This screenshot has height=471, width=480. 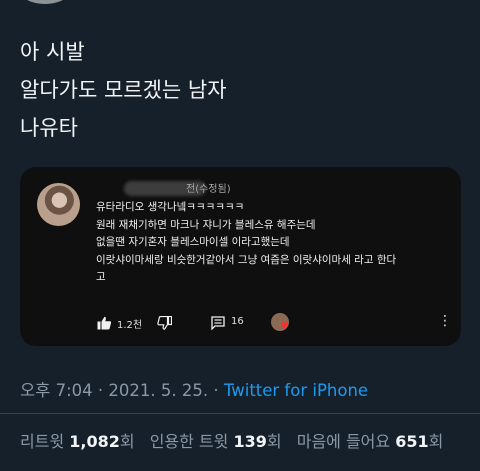 What do you see at coordinates (274, 441) in the screenshot?
I see `quotes-unit: 회` at bounding box center [274, 441].